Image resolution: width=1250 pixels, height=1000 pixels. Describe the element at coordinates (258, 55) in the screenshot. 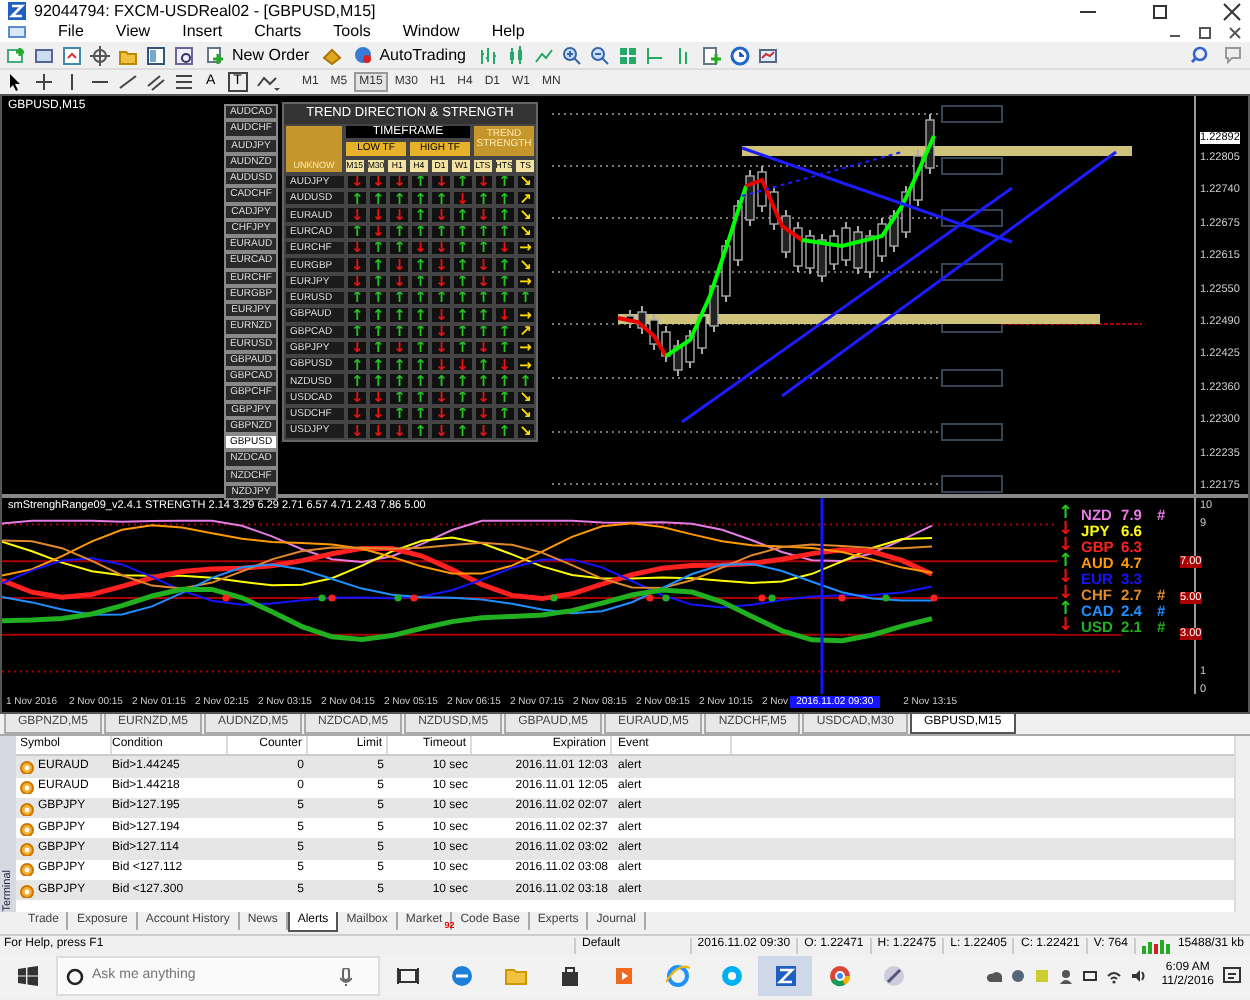

I see `new-order-button: New Order` at that location.